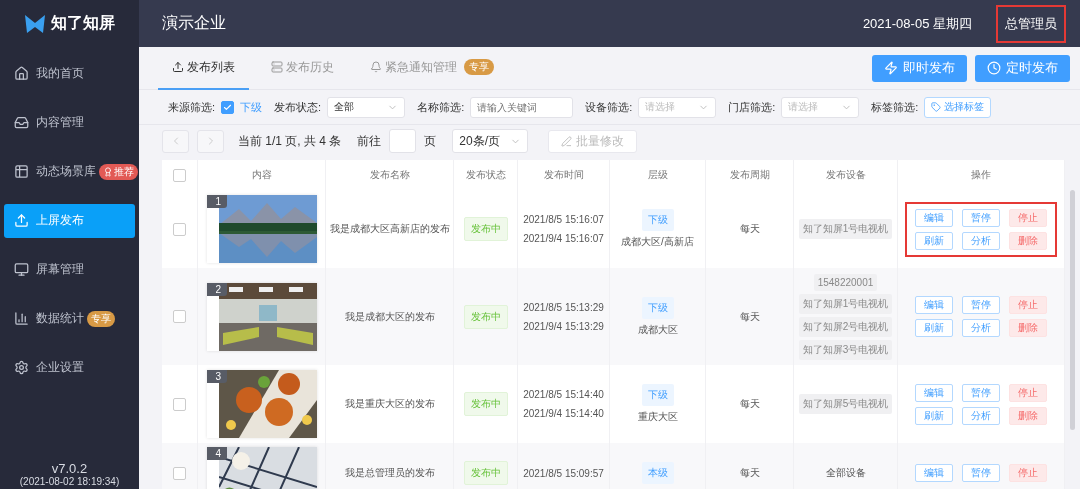  Describe the element at coordinates (69, 318) in the screenshot. I see `sidebar-item: 数据统计 专享` at that location.